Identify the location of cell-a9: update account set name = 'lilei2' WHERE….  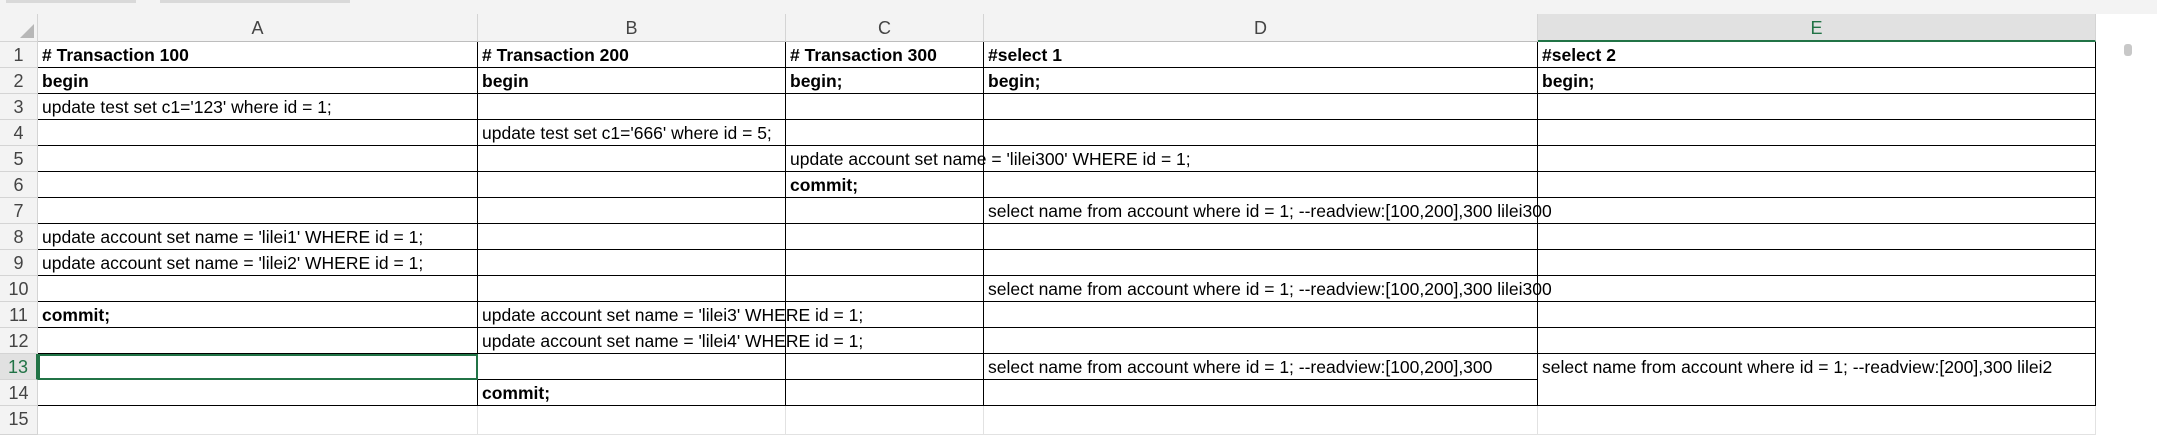
(258, 263).